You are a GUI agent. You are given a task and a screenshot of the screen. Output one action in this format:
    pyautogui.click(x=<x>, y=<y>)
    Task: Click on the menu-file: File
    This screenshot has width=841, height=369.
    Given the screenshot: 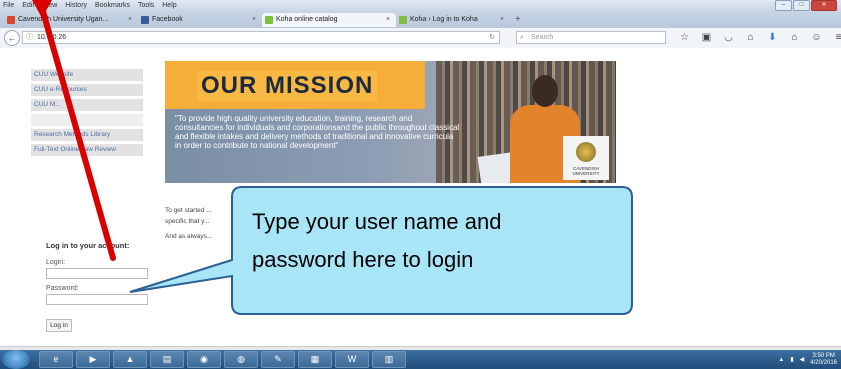 What is the action you would take?
    pyautogui.click(x=8, y=5)
    